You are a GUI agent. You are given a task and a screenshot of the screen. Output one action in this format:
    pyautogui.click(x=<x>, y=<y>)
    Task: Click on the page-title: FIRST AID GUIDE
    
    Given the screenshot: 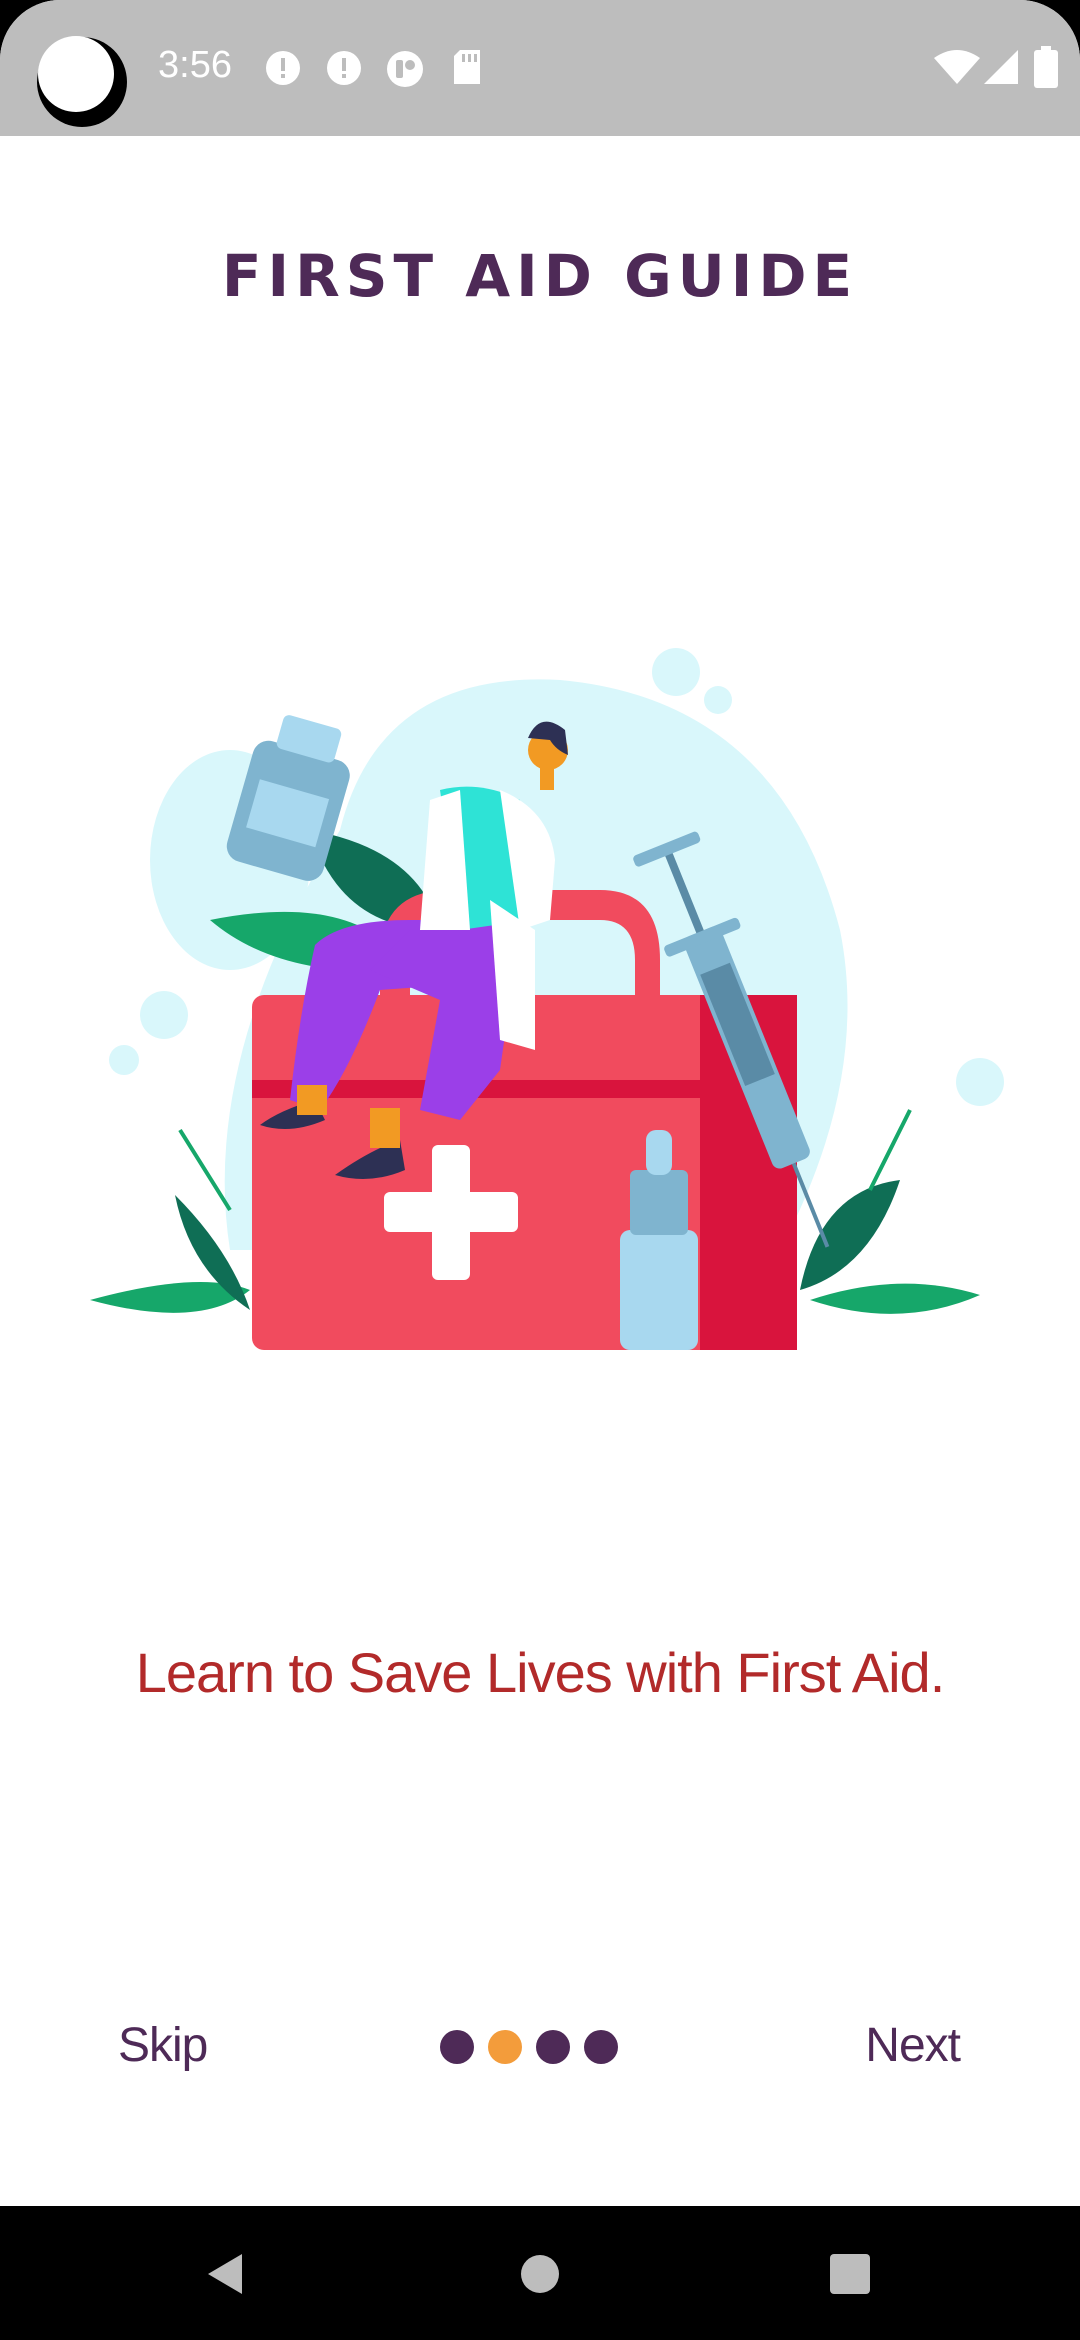 What is the action you would take?
    pyautogui.click(x=540, y=276)
    